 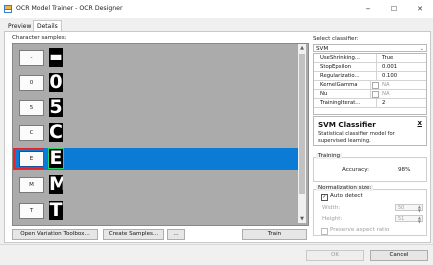 I want to click on width-value: 50, so click(x=401, y=208).